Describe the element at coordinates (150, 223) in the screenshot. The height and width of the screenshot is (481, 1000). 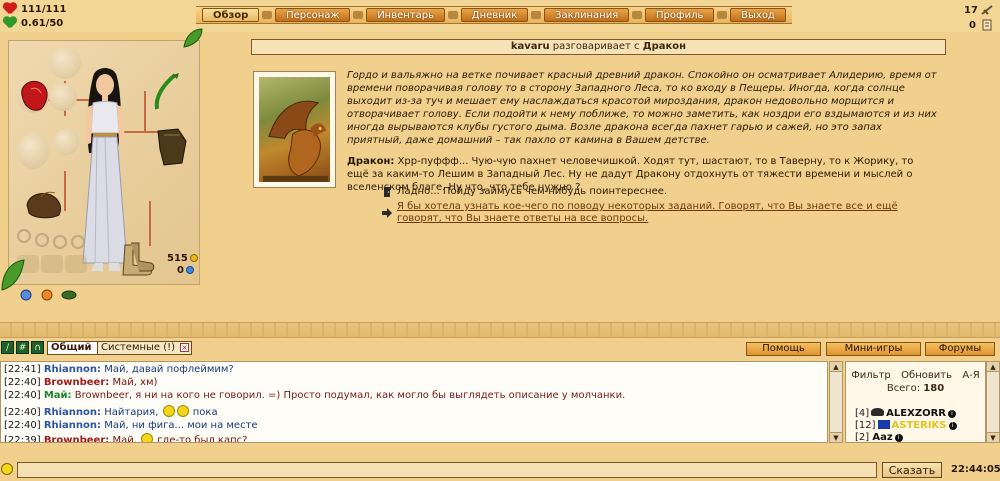
I see `slot-connector` at that location.